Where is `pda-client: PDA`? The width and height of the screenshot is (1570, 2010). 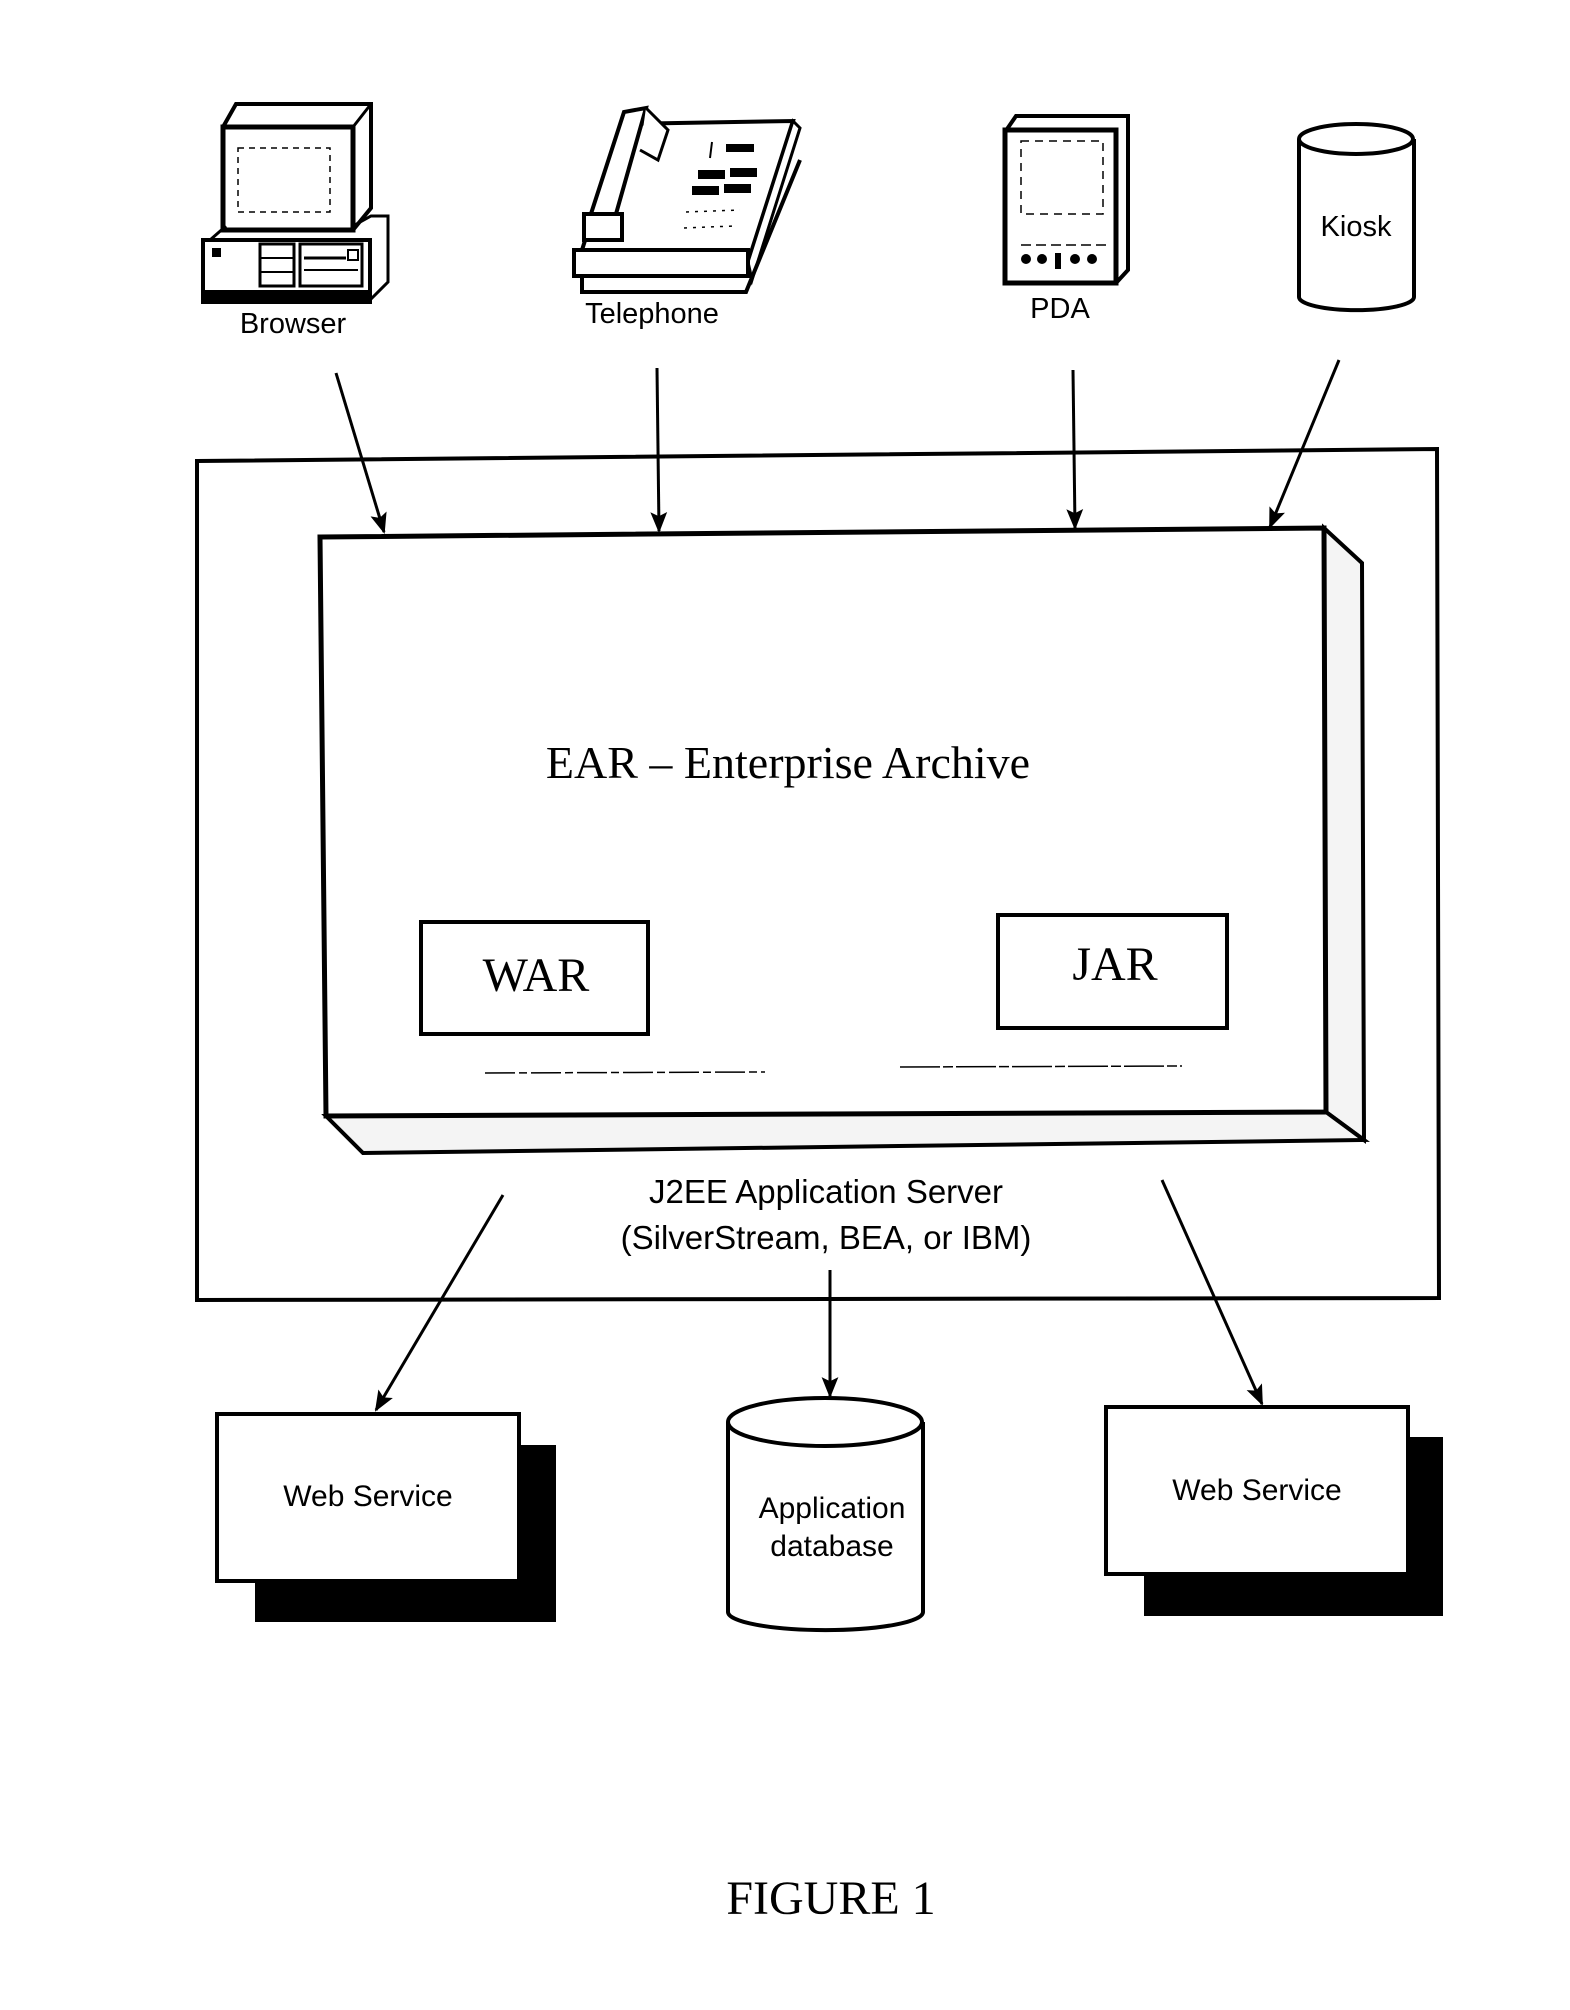 pda-client: PDA is located at coordinates (1066, 219).